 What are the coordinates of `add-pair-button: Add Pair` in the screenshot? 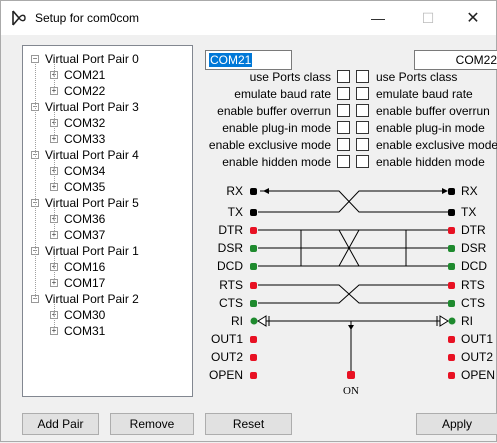 It's located at (60, 424).